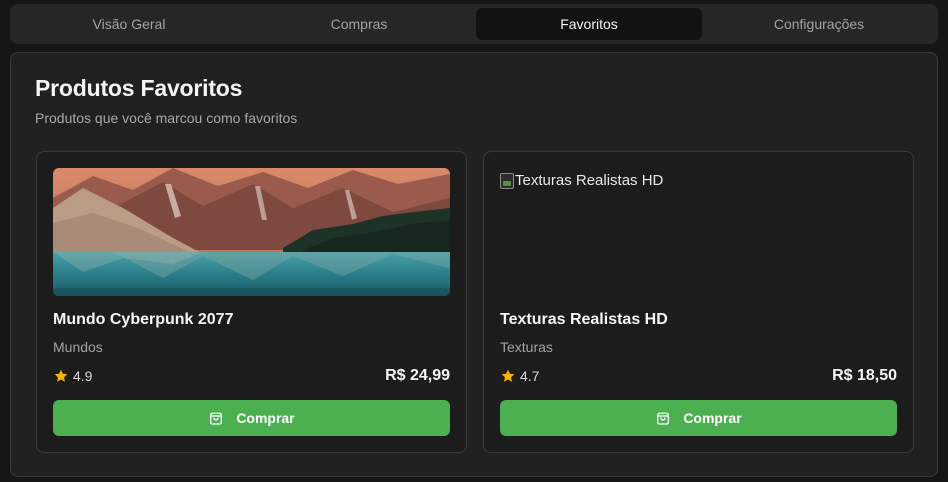  What do you see at coordinates (507, 180) in the screenshot?
I see `broken-image-icon` at bounding box center [507, 180].